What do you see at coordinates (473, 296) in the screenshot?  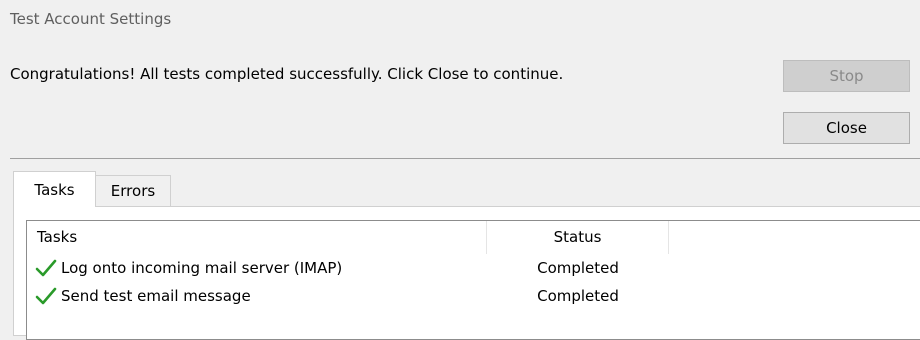 I see `table-row: Send test email message Completed` at bounding box center [473, 296].